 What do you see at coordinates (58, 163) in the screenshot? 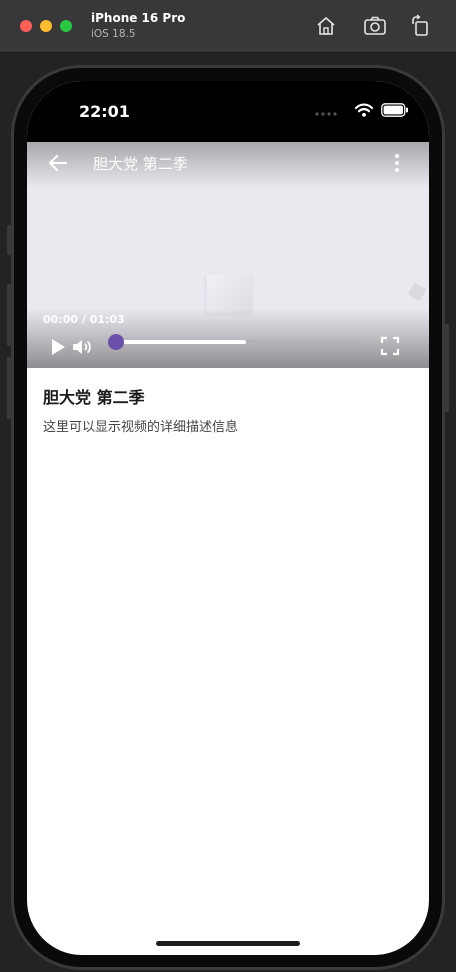
I see `back-arrow-icon` at bounding box center [58, 163].